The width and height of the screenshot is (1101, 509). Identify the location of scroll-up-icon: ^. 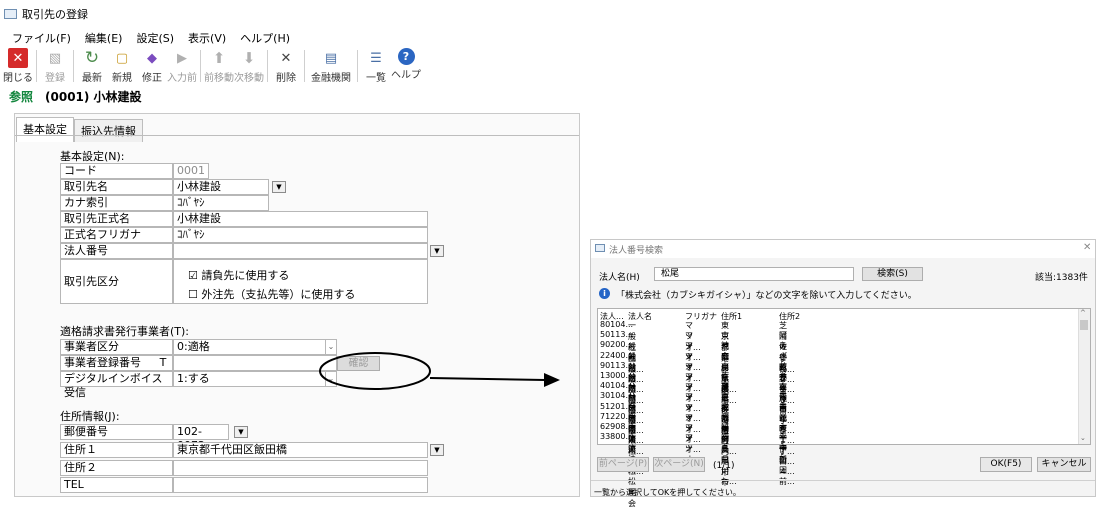
(1083, 313).